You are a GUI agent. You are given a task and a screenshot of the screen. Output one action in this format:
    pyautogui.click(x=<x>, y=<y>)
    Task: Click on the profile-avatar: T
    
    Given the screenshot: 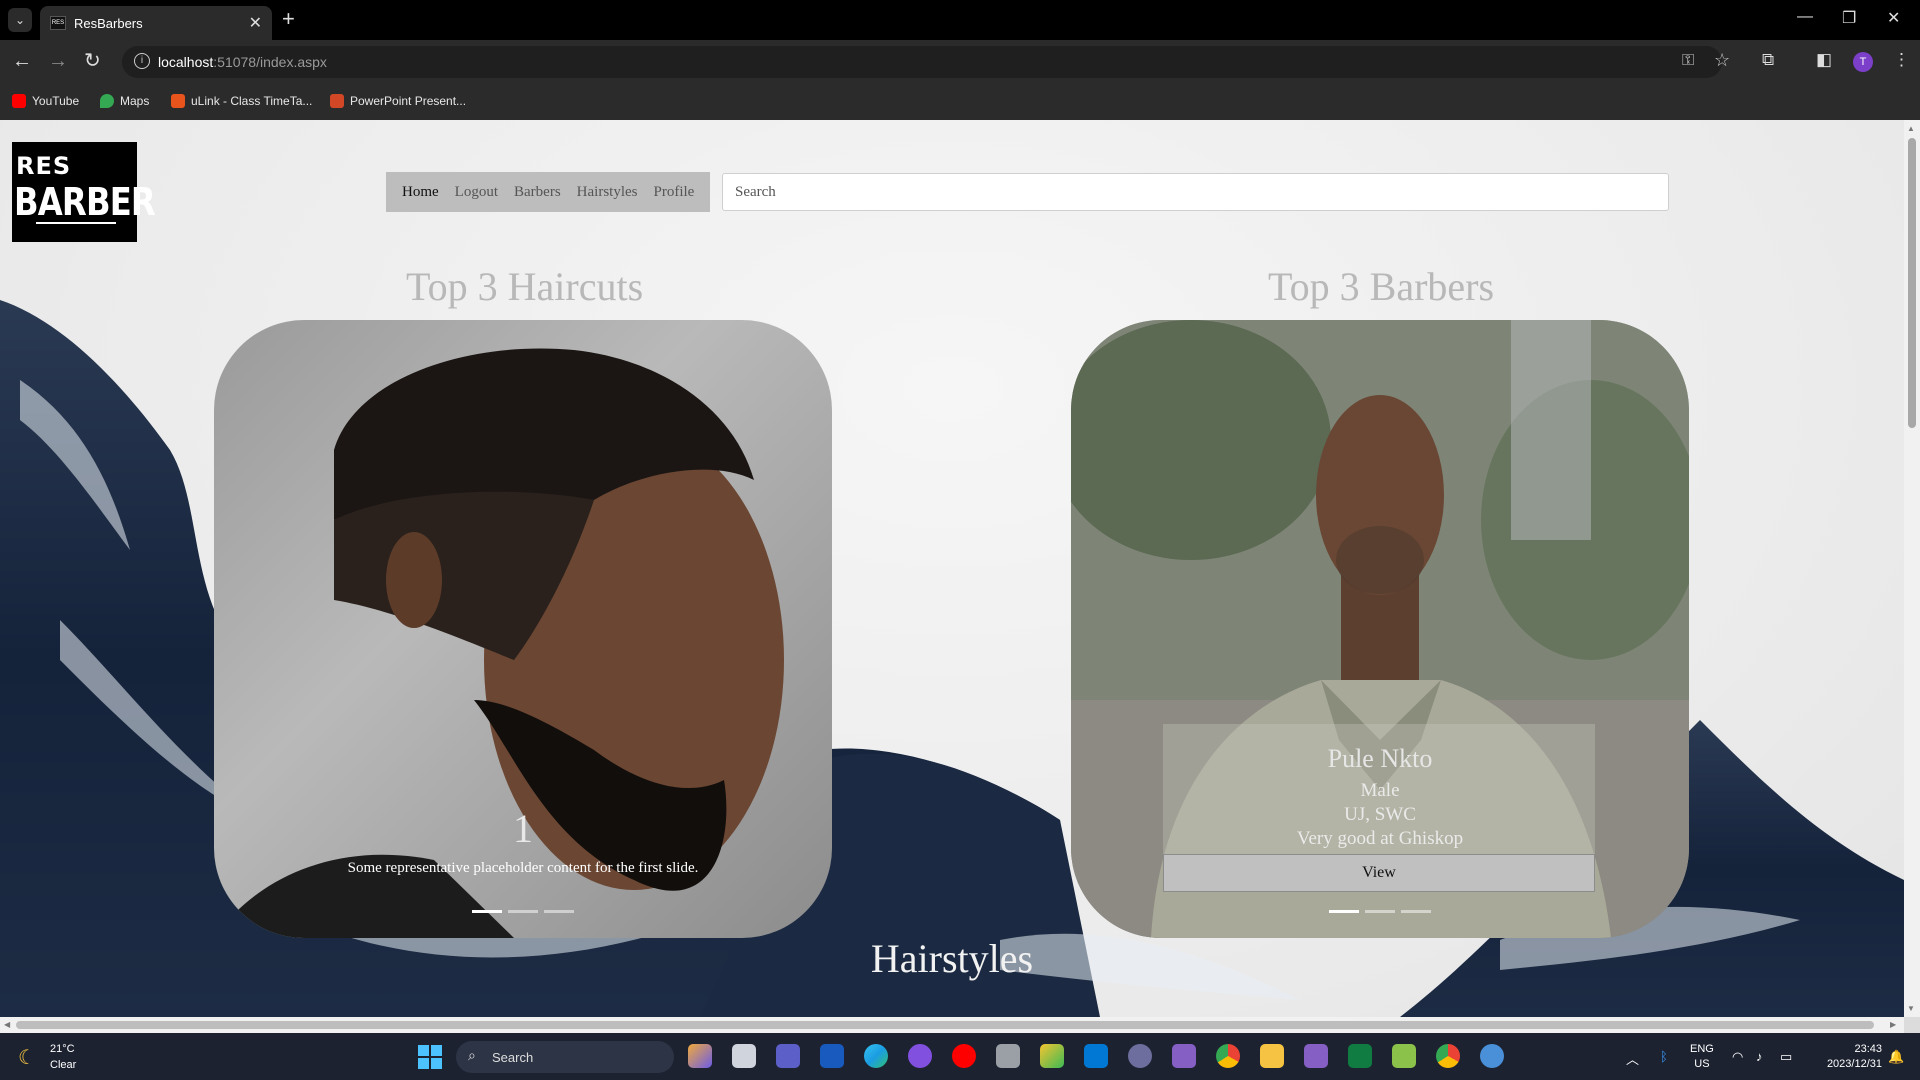 What is the action you would take?
    pyautogui.click(x=1863, y=62)
    